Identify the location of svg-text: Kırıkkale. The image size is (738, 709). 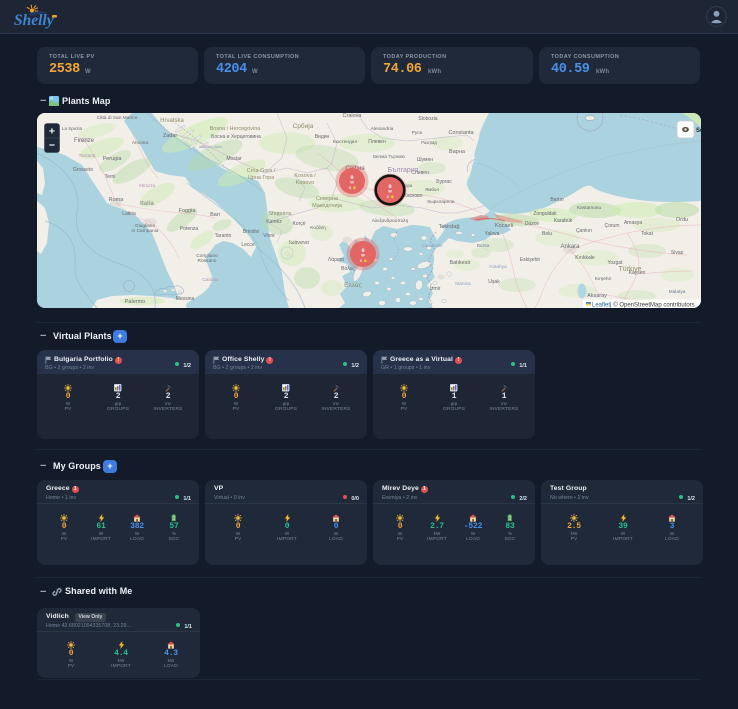
(585, 258).